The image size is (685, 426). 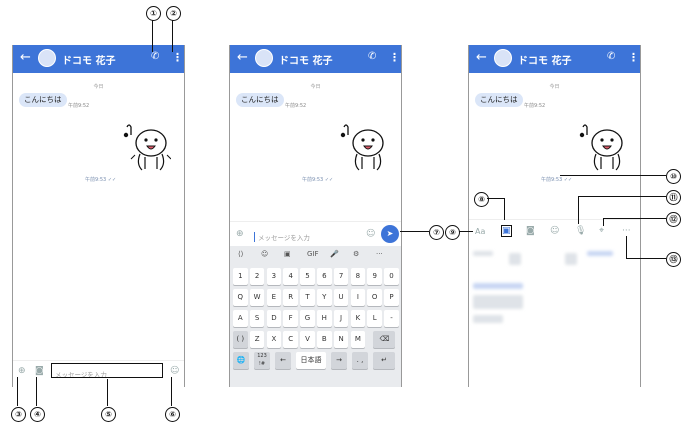 What do you see at coordinates (274, 297) in the screenshot?
I see `key-e: E` at bounding box center [274, 297].